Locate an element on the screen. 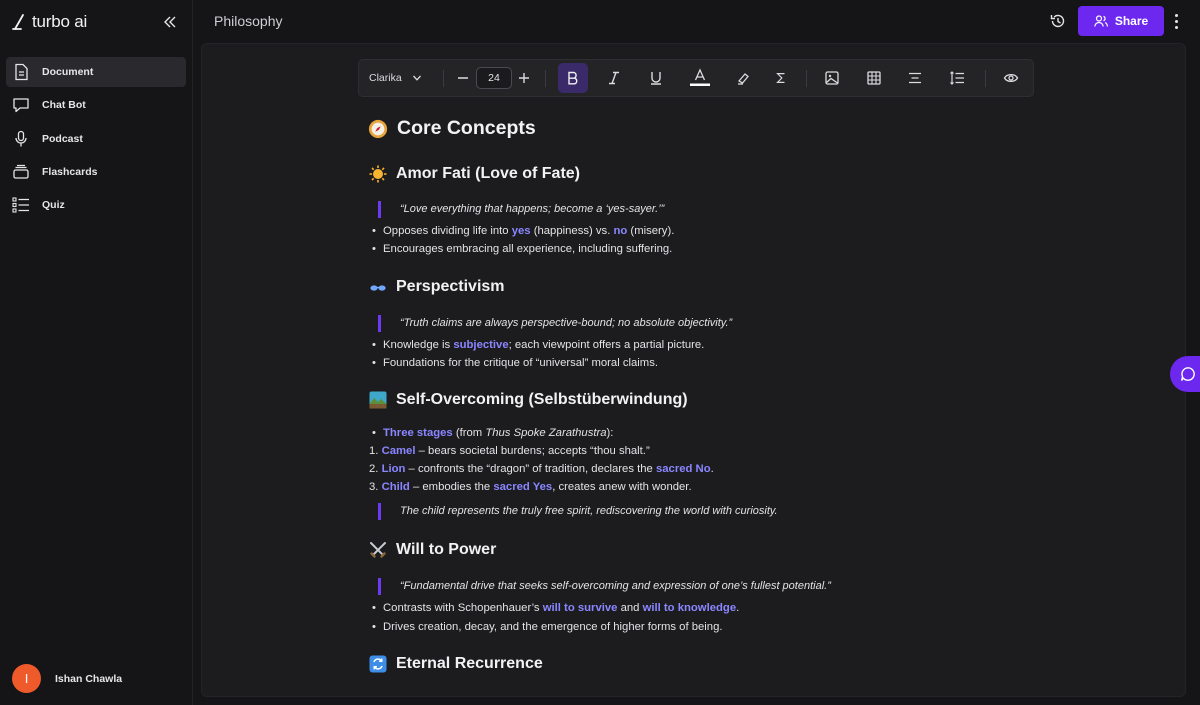 This screenshot has width=1200, height=705. decrease-font-size-button is located at coordinates (463, 78).